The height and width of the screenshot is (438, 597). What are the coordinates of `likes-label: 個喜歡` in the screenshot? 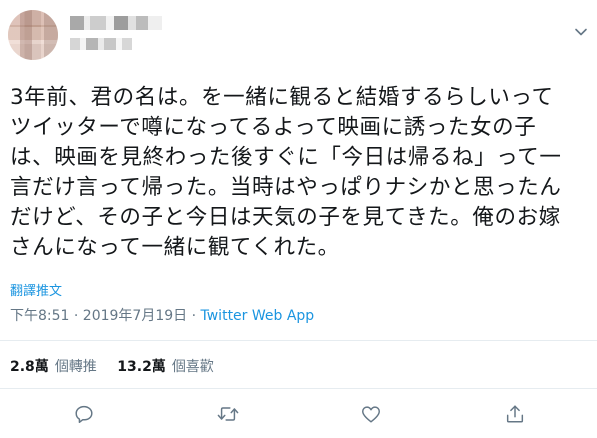 It's located at (192, 367).